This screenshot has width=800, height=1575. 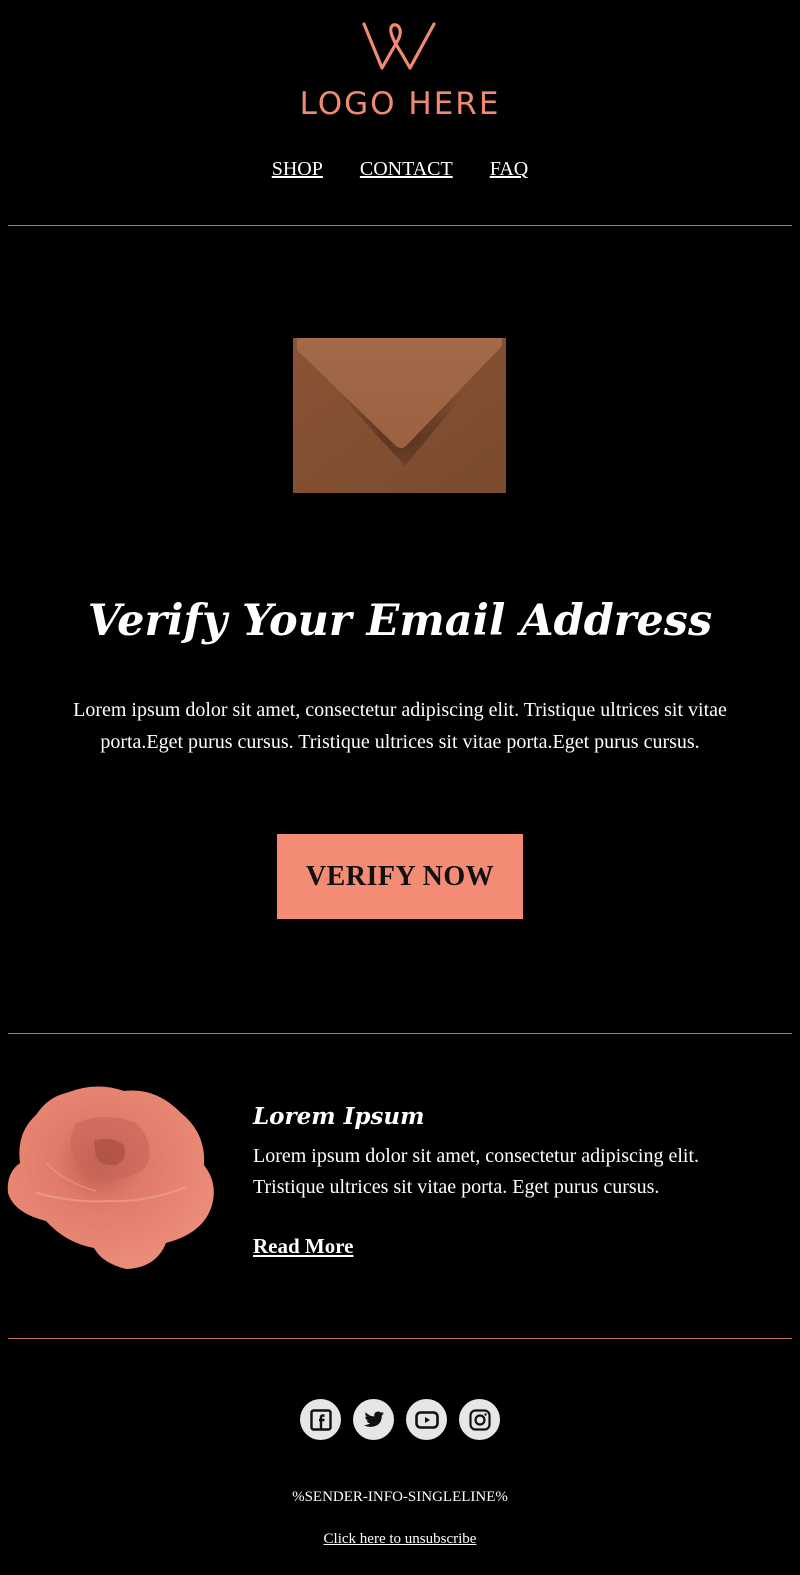 What do you see at coordinates (400, 225) in the screenshot?
I see `divider-top` at bounding box center [400, 225].